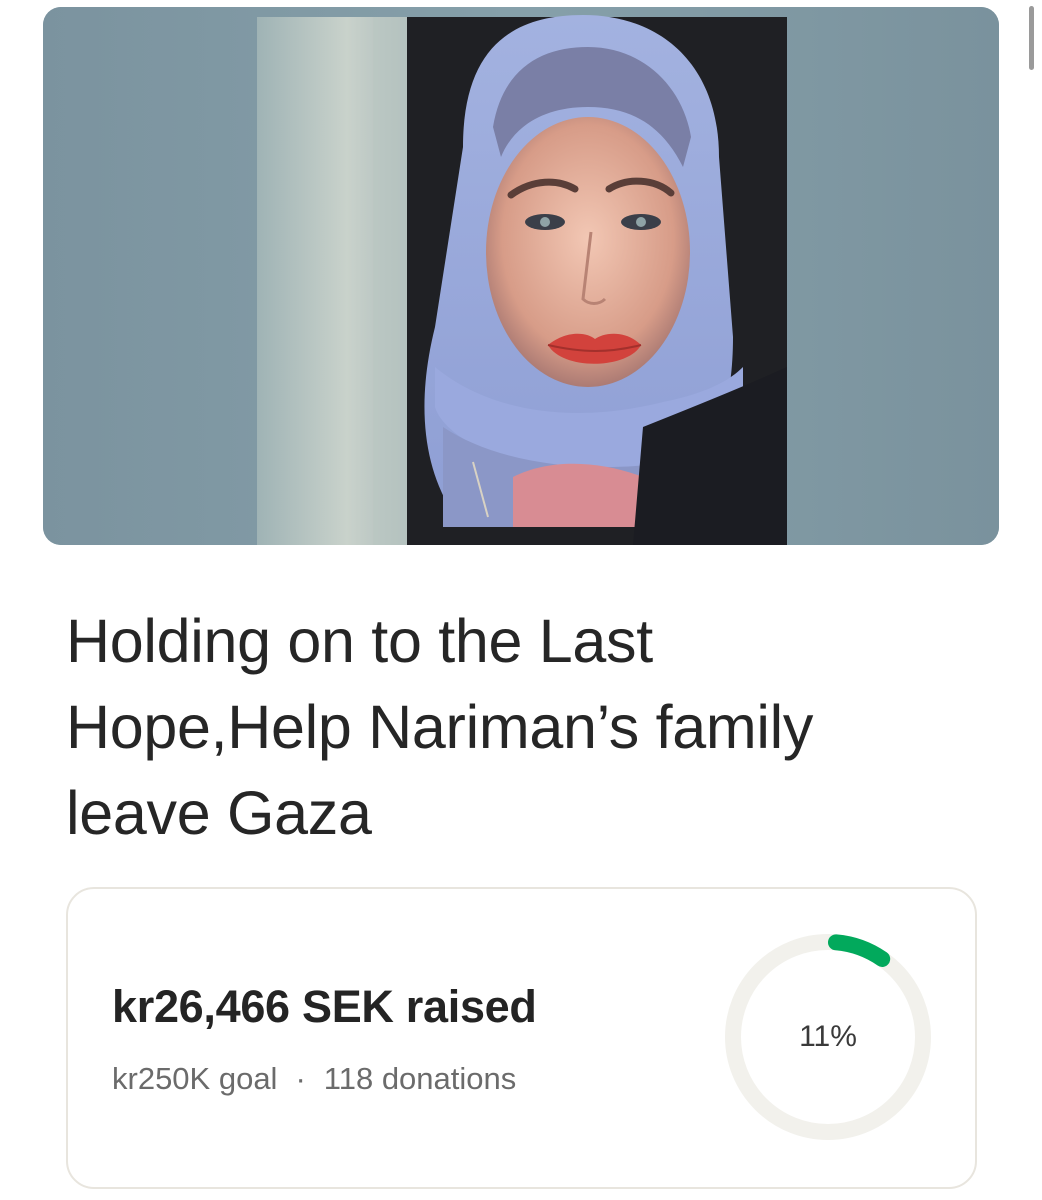 Image resolution: width=1042 pixels, height=1200 pixels. I want to click on goal-and-donations: kr250K goal · 118 donations, so click(314, 1079).